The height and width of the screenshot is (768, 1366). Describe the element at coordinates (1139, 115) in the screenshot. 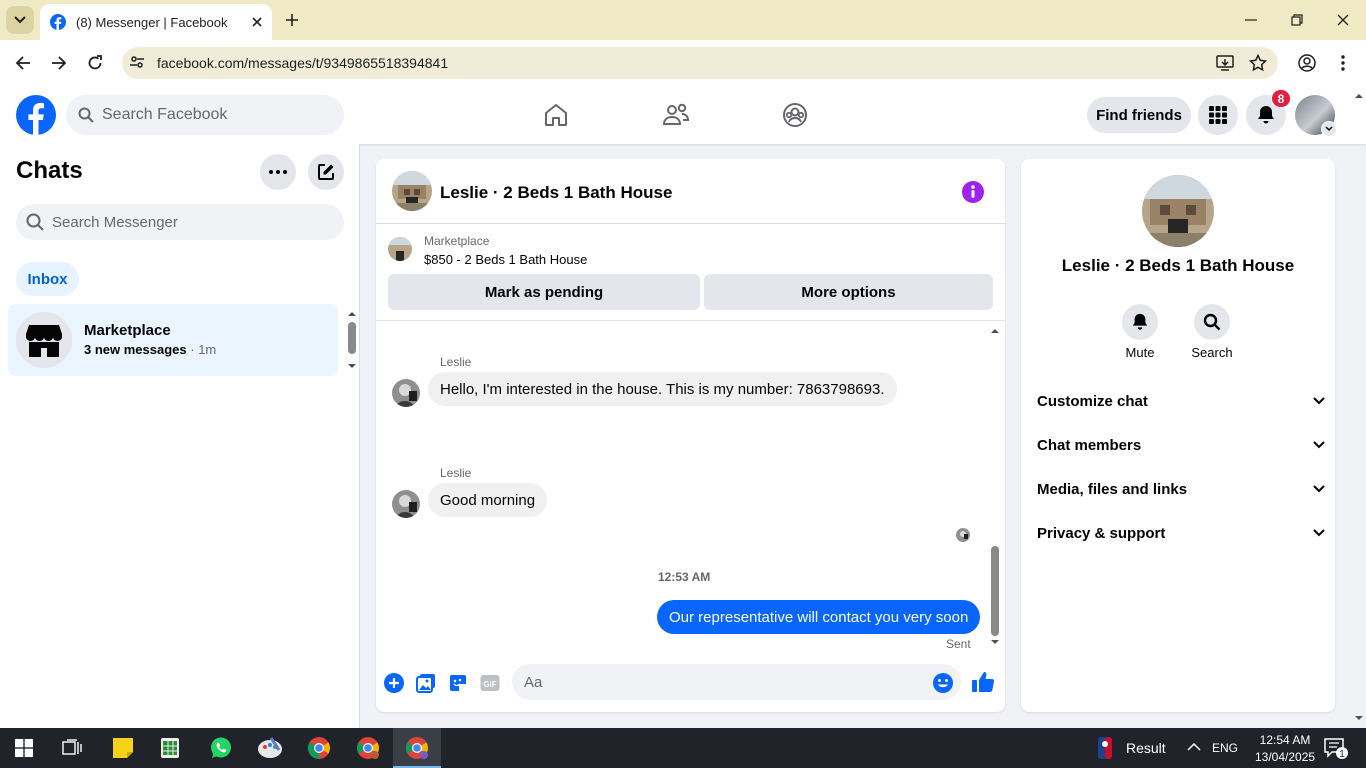

I see `find-friends-button: Find friends` at that location.